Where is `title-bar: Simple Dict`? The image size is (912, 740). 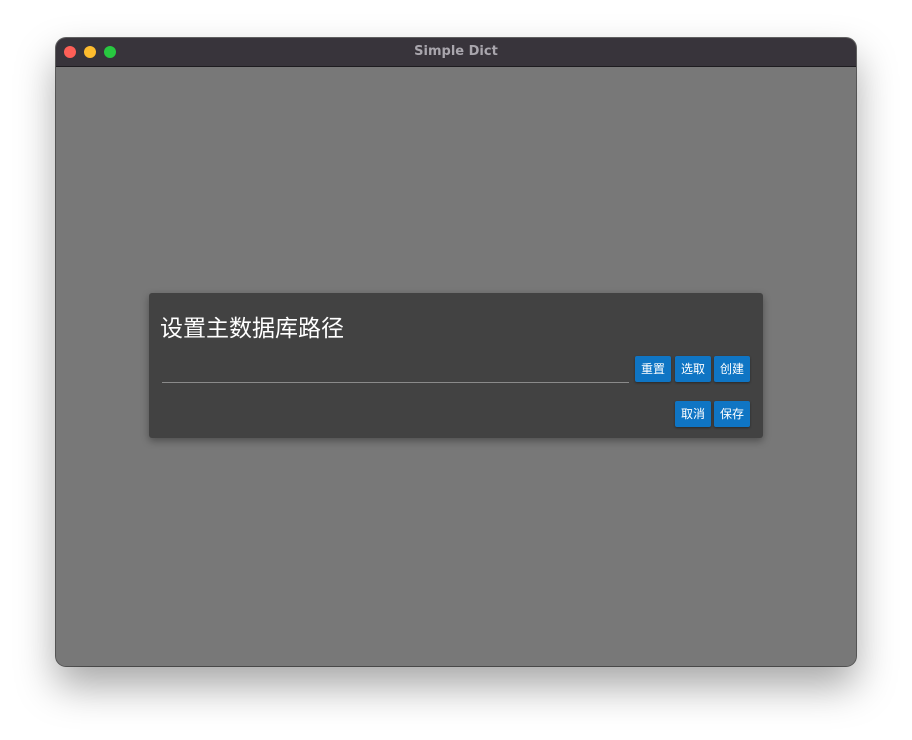
title-bar: Simple Dict is located at coordinates (456, 52).